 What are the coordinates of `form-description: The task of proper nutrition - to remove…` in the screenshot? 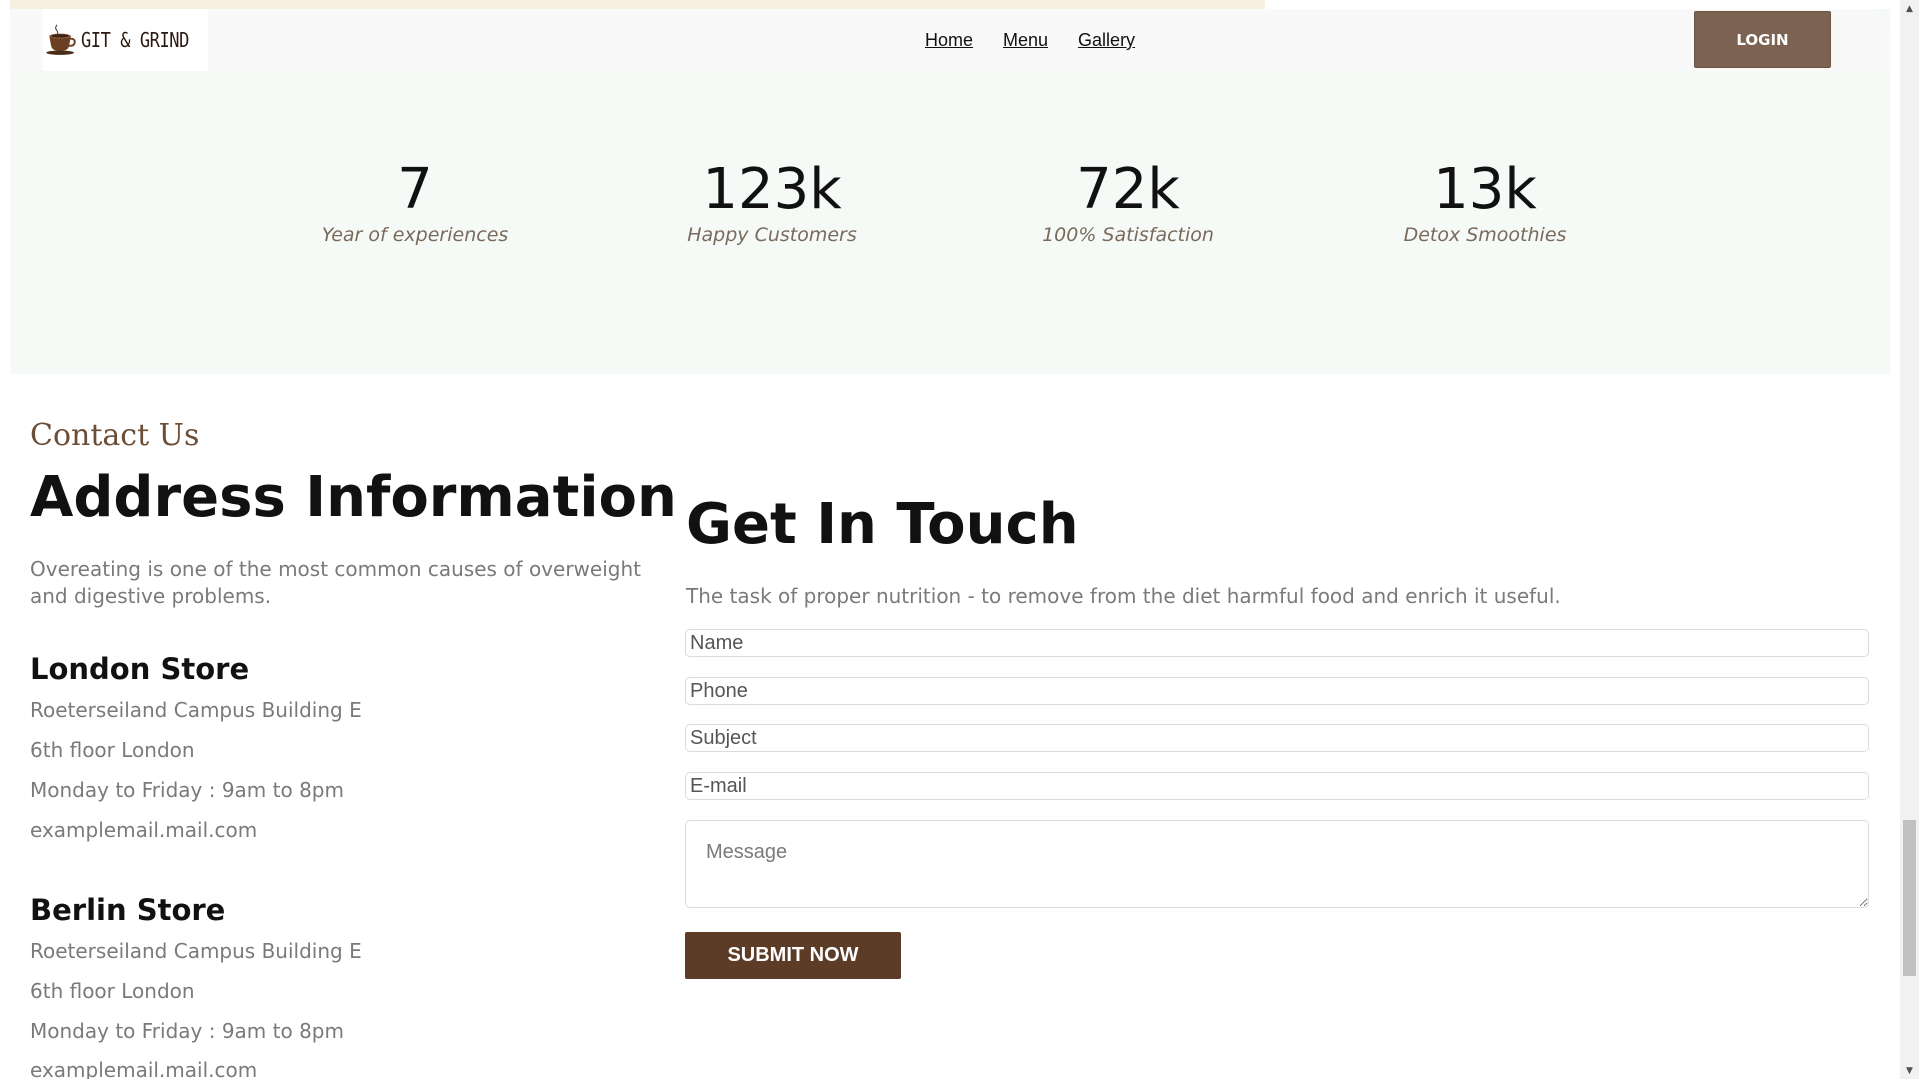 It's located at (1123, 596).